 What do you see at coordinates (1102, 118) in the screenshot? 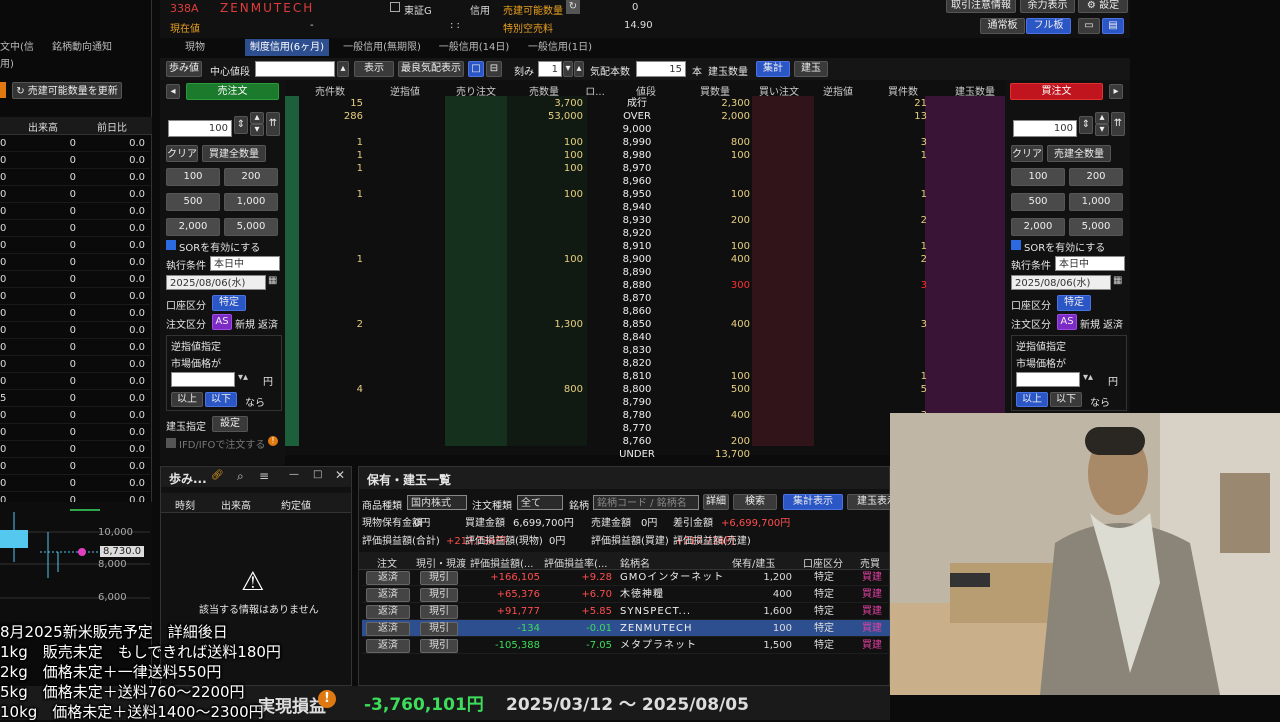
I see `buy-qty-up-icon: ▴` at bounding box center [1102, 118].